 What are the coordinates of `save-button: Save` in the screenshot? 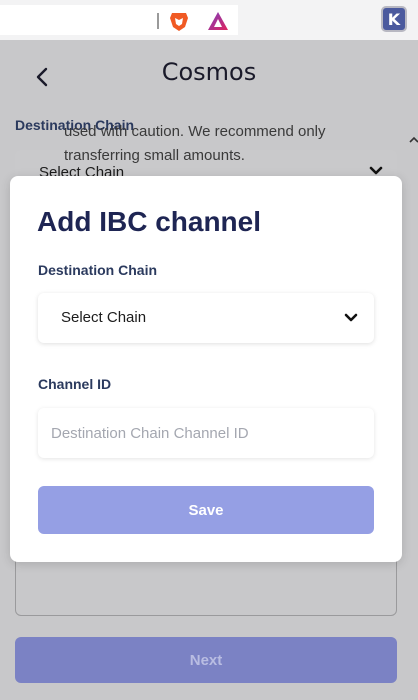 It's located at (206, 510).